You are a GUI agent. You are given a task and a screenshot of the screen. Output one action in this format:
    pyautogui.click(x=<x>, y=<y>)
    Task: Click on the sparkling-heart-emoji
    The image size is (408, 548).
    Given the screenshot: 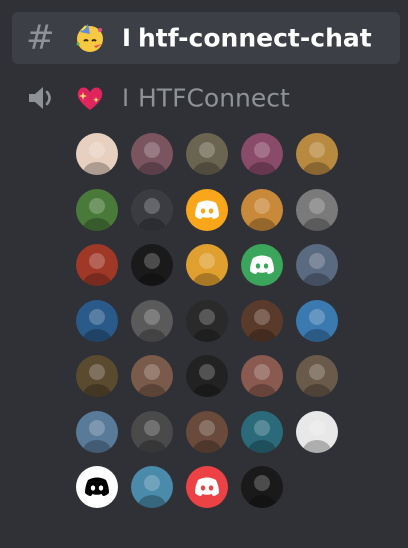 What is the action you would take?
    pyautogui.click(x=90, y=98)
    